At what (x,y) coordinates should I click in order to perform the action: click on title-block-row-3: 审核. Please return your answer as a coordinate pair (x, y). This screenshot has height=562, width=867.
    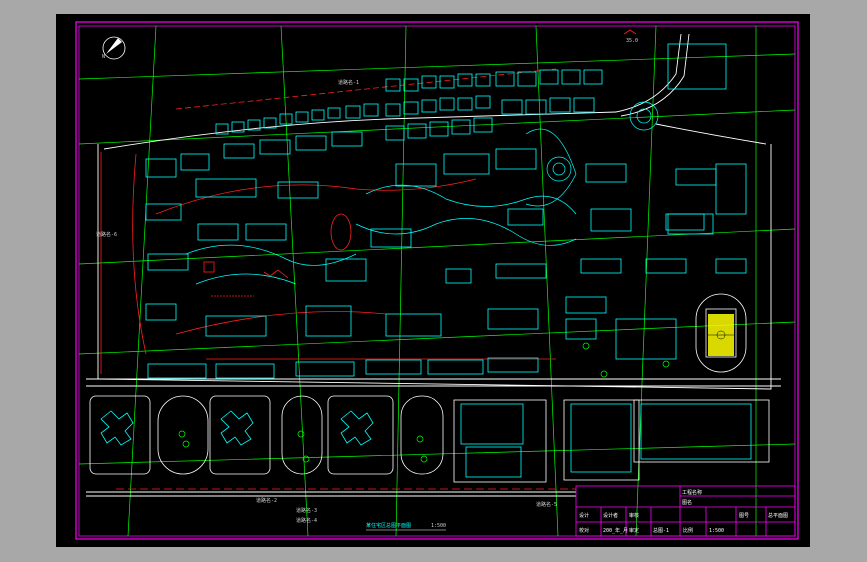
    Looking at the image, I should click on (634, 515).